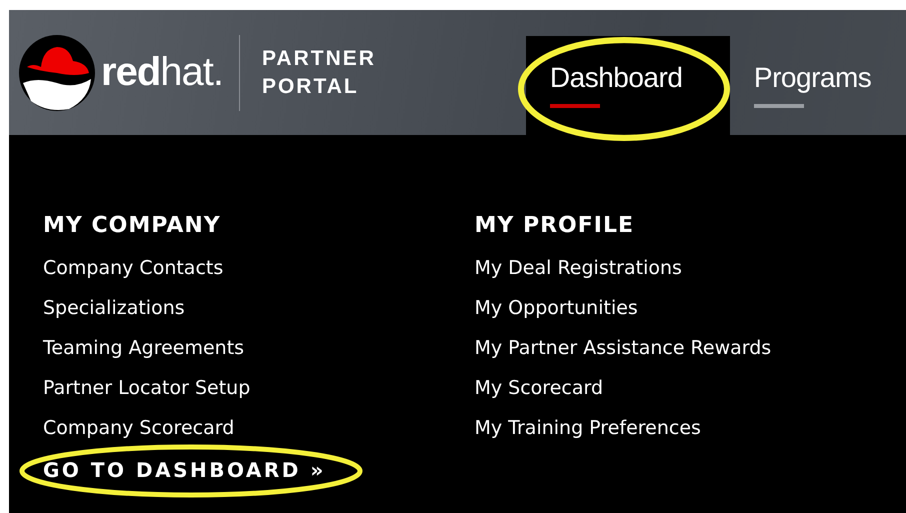  Describe the element at coordinates (690, 388) in the screenshot. I see `menu-link: My Scorecard` at that location.